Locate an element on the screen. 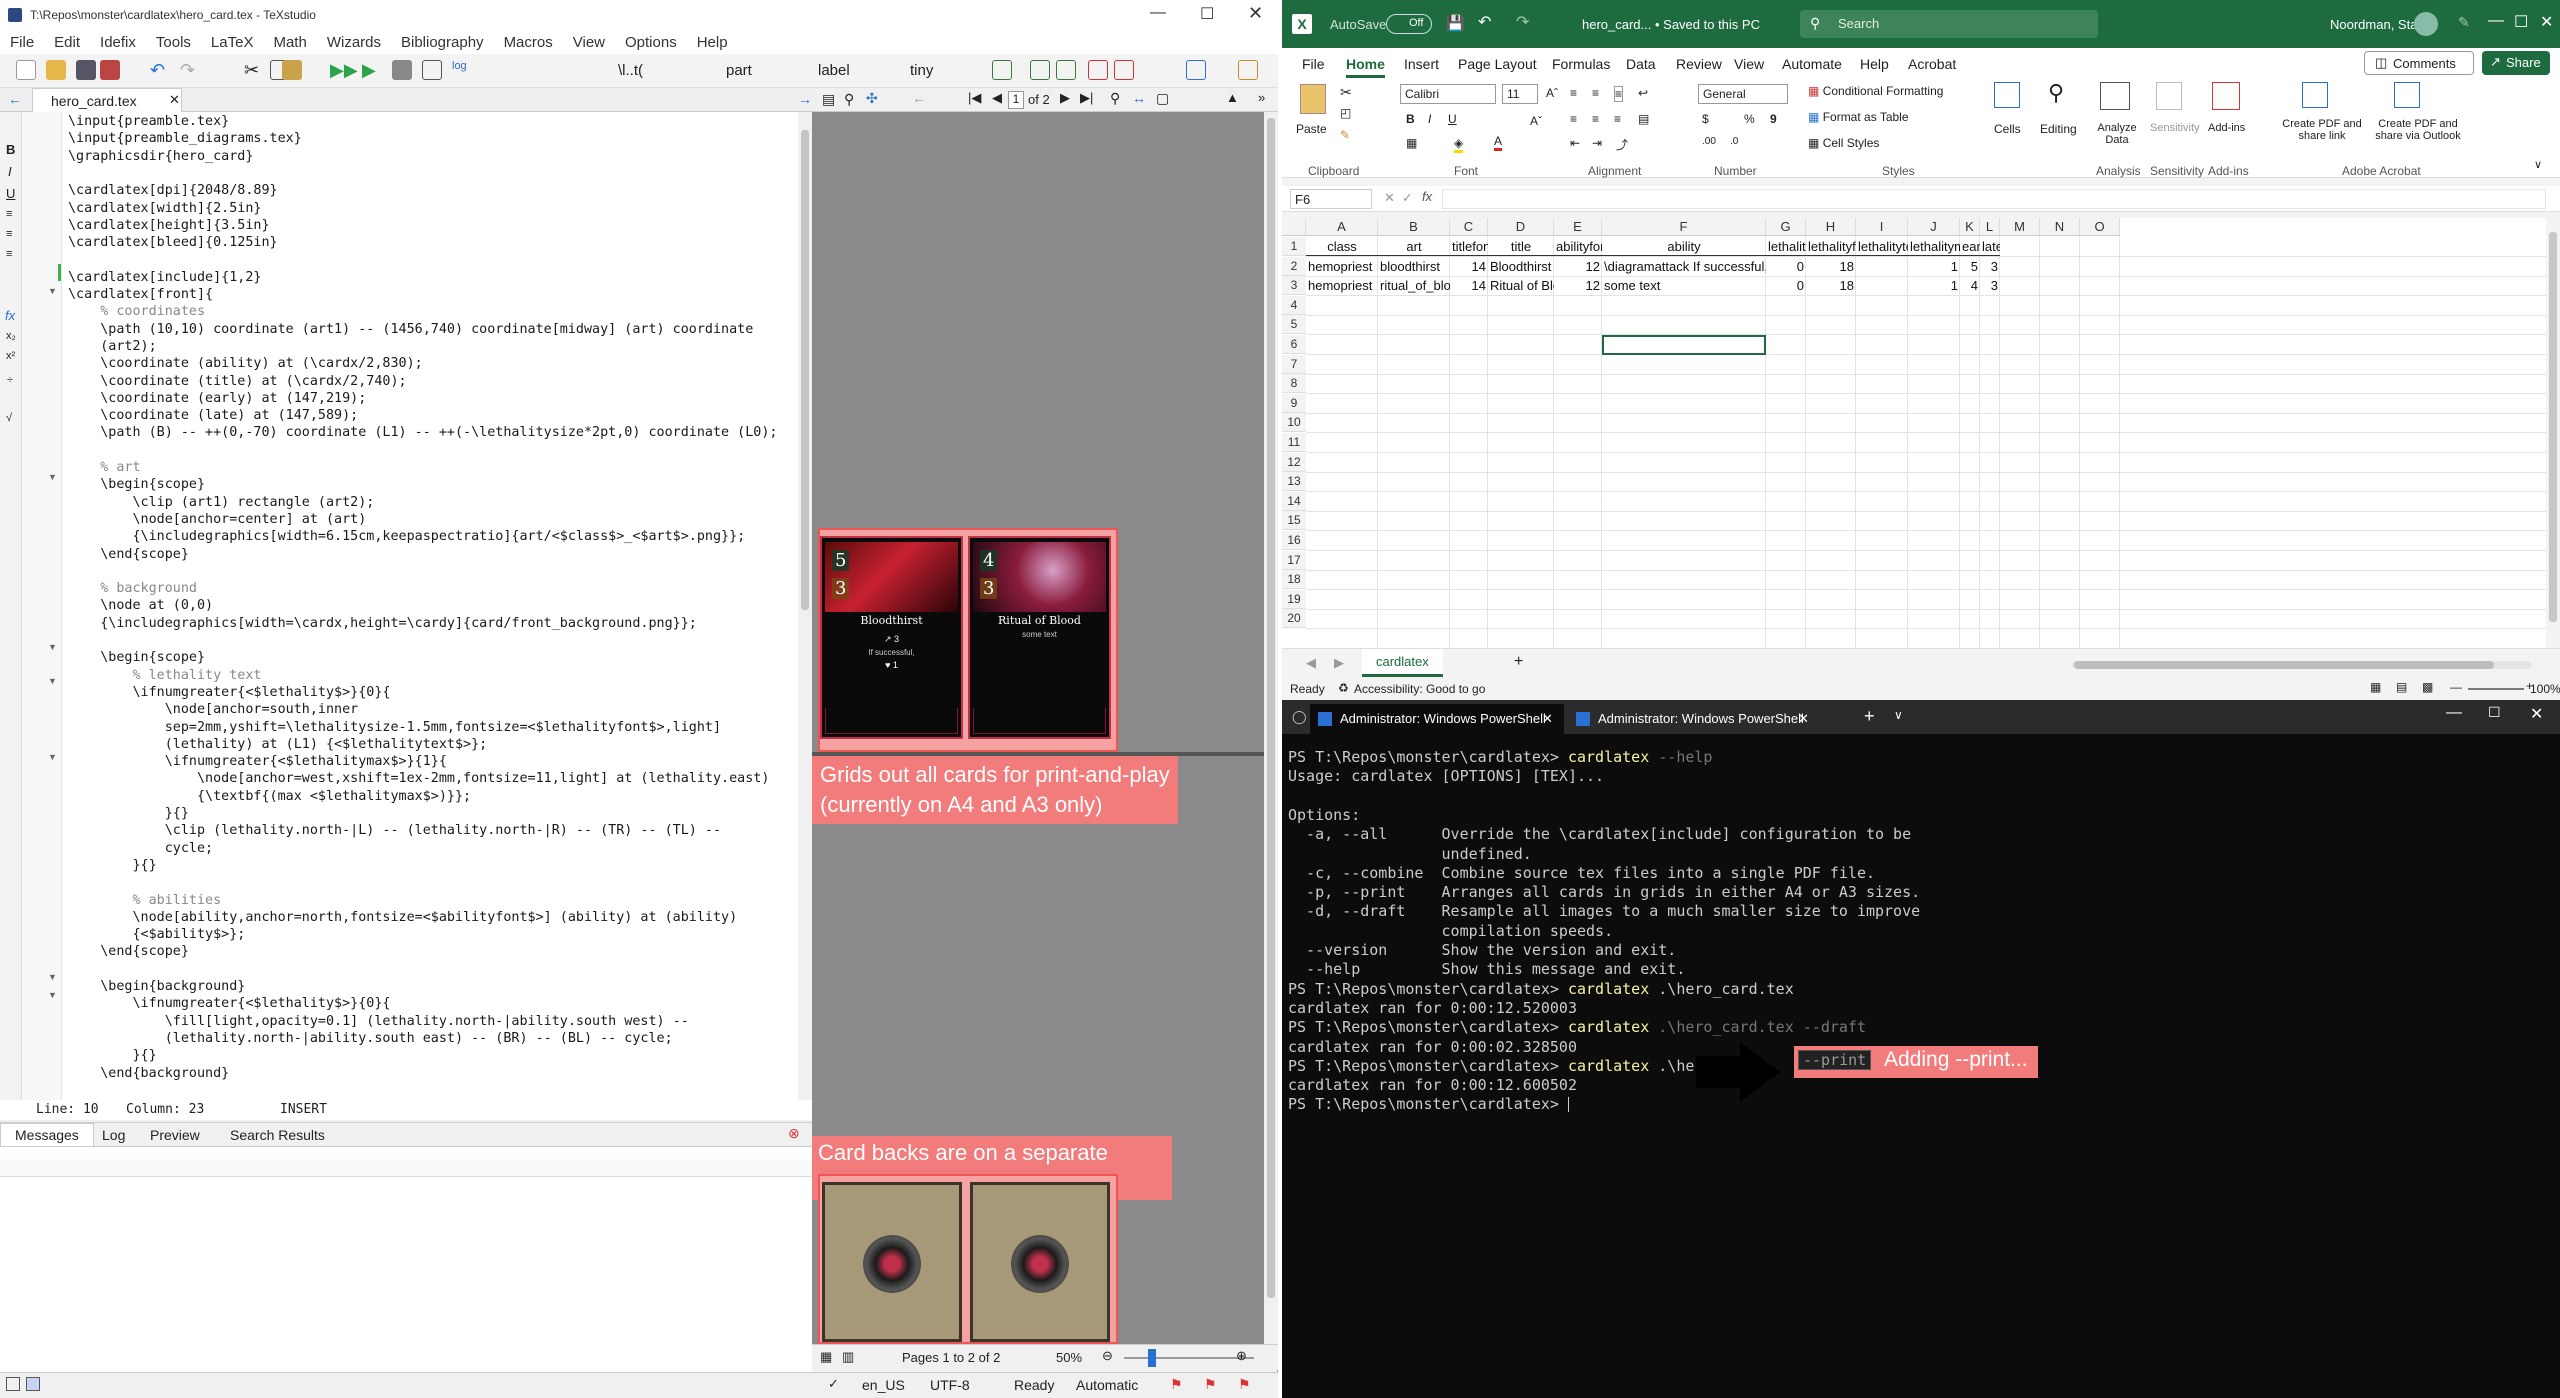 The image size is (2560, 1398). tab-review: Review is located at coordinates (1699, 64).